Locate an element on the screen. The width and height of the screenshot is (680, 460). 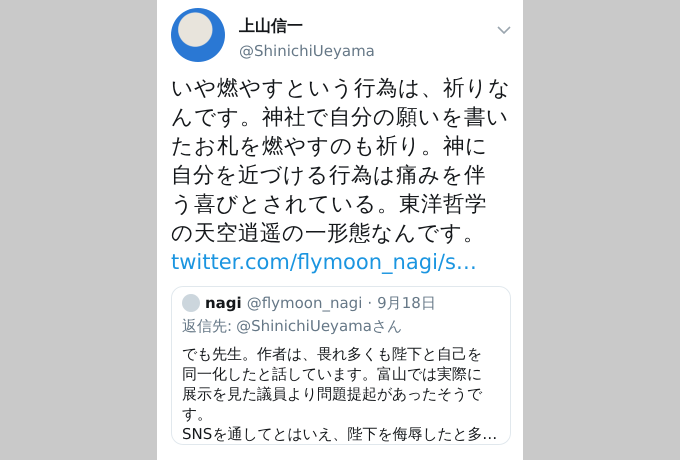
author-handle: @ShinichiUeyama is located at coordinates (307, 51).